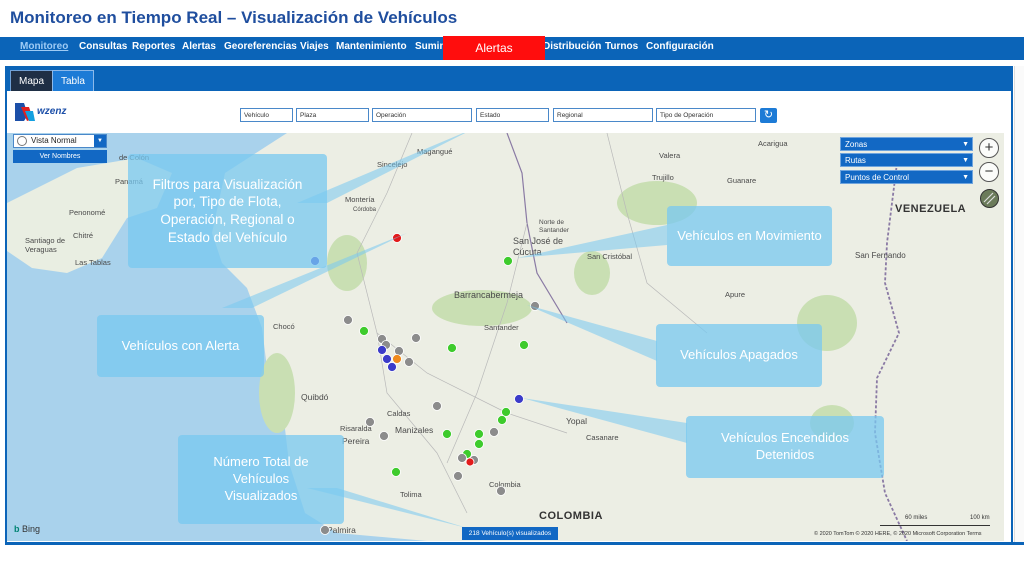  What do you see at coordinates (199, 46) in the screenshot?
I see `nav-alertas: Alertas` at bounding box center [199, 46].